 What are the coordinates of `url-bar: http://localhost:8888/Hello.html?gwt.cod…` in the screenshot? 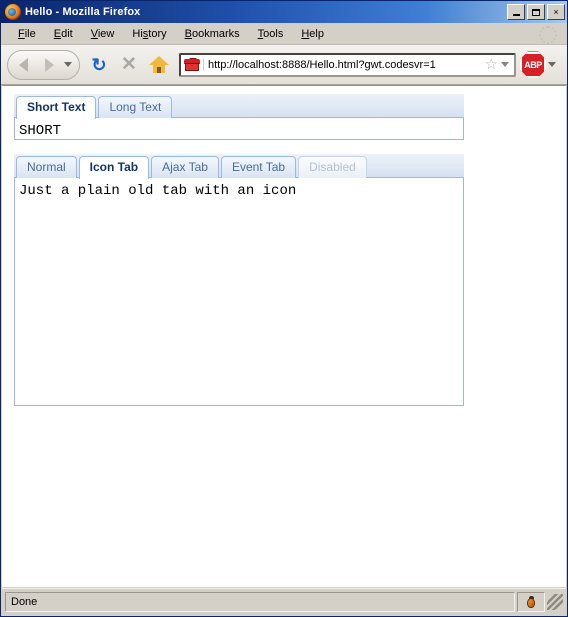 It's located at (347, 64).